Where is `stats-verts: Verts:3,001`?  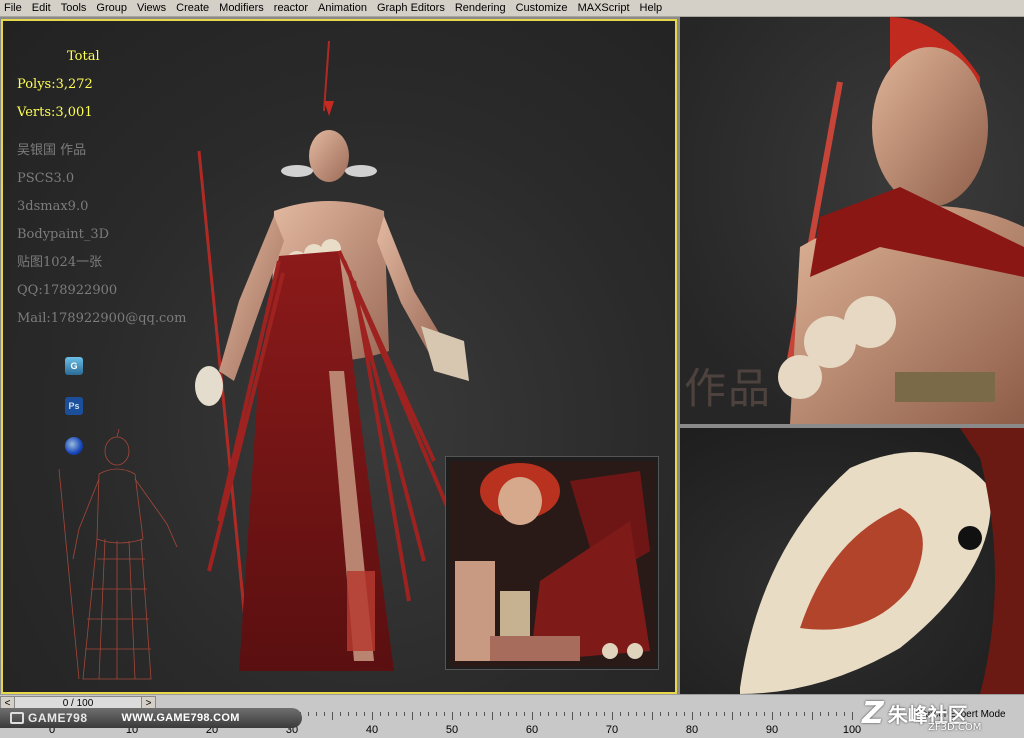
stats-verts: Verts:3,001 is located at coordinates (55, 112).